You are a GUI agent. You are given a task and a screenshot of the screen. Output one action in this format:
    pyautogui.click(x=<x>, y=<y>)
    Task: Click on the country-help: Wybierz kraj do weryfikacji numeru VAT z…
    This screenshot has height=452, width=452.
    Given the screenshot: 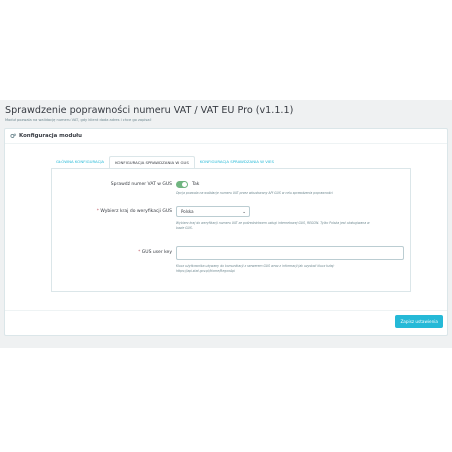 What is the action you would take?
    pyautogui.click(x=273, y=225)
    